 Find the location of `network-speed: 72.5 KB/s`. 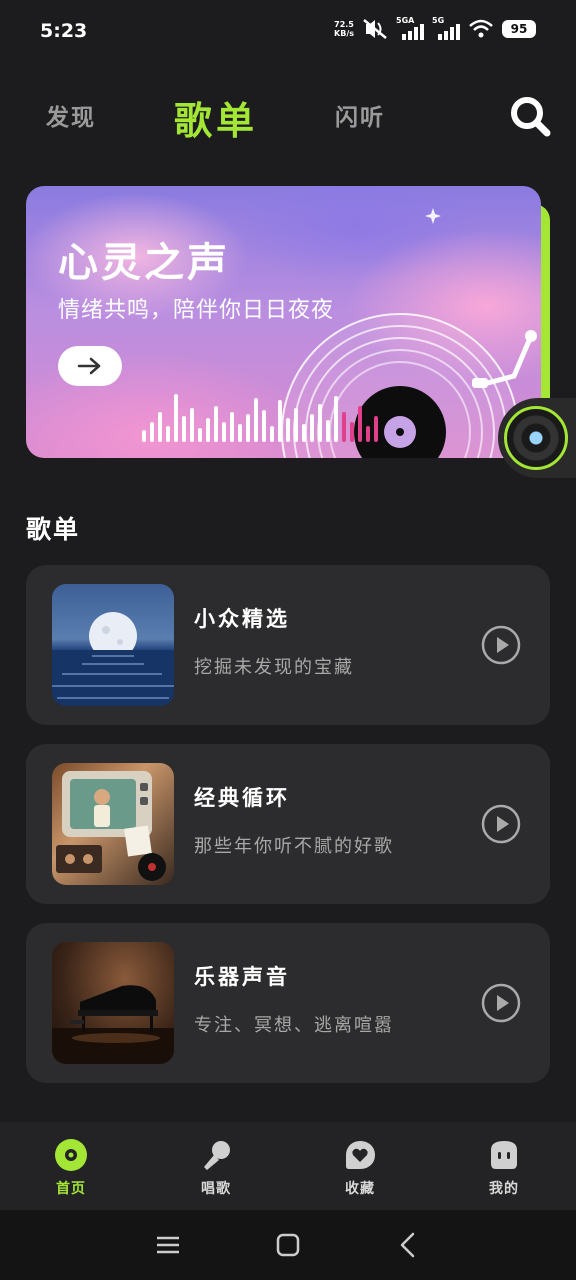

network-speed: 72.5 KB/s is located at coordinates (344, 29).